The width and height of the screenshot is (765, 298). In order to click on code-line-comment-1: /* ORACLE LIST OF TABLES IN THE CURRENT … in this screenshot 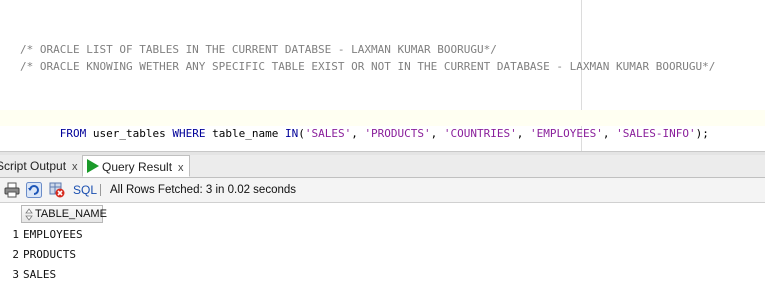, I will do `click(258, 50)`.